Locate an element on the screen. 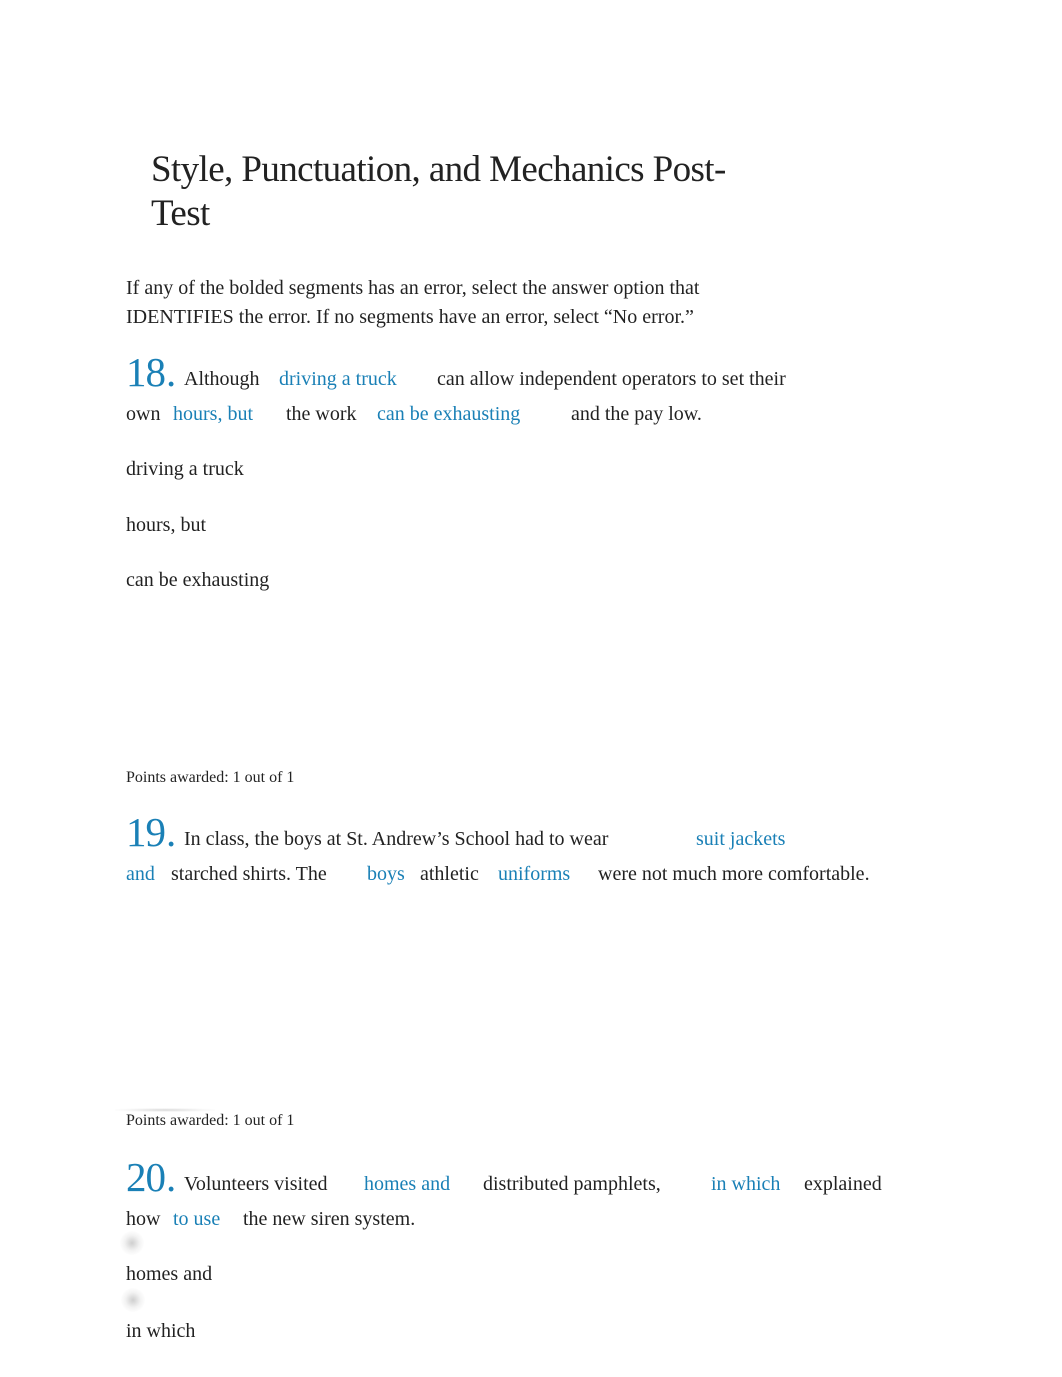  question-text: were not much more comfortable. is located at coordinates (734, 874).